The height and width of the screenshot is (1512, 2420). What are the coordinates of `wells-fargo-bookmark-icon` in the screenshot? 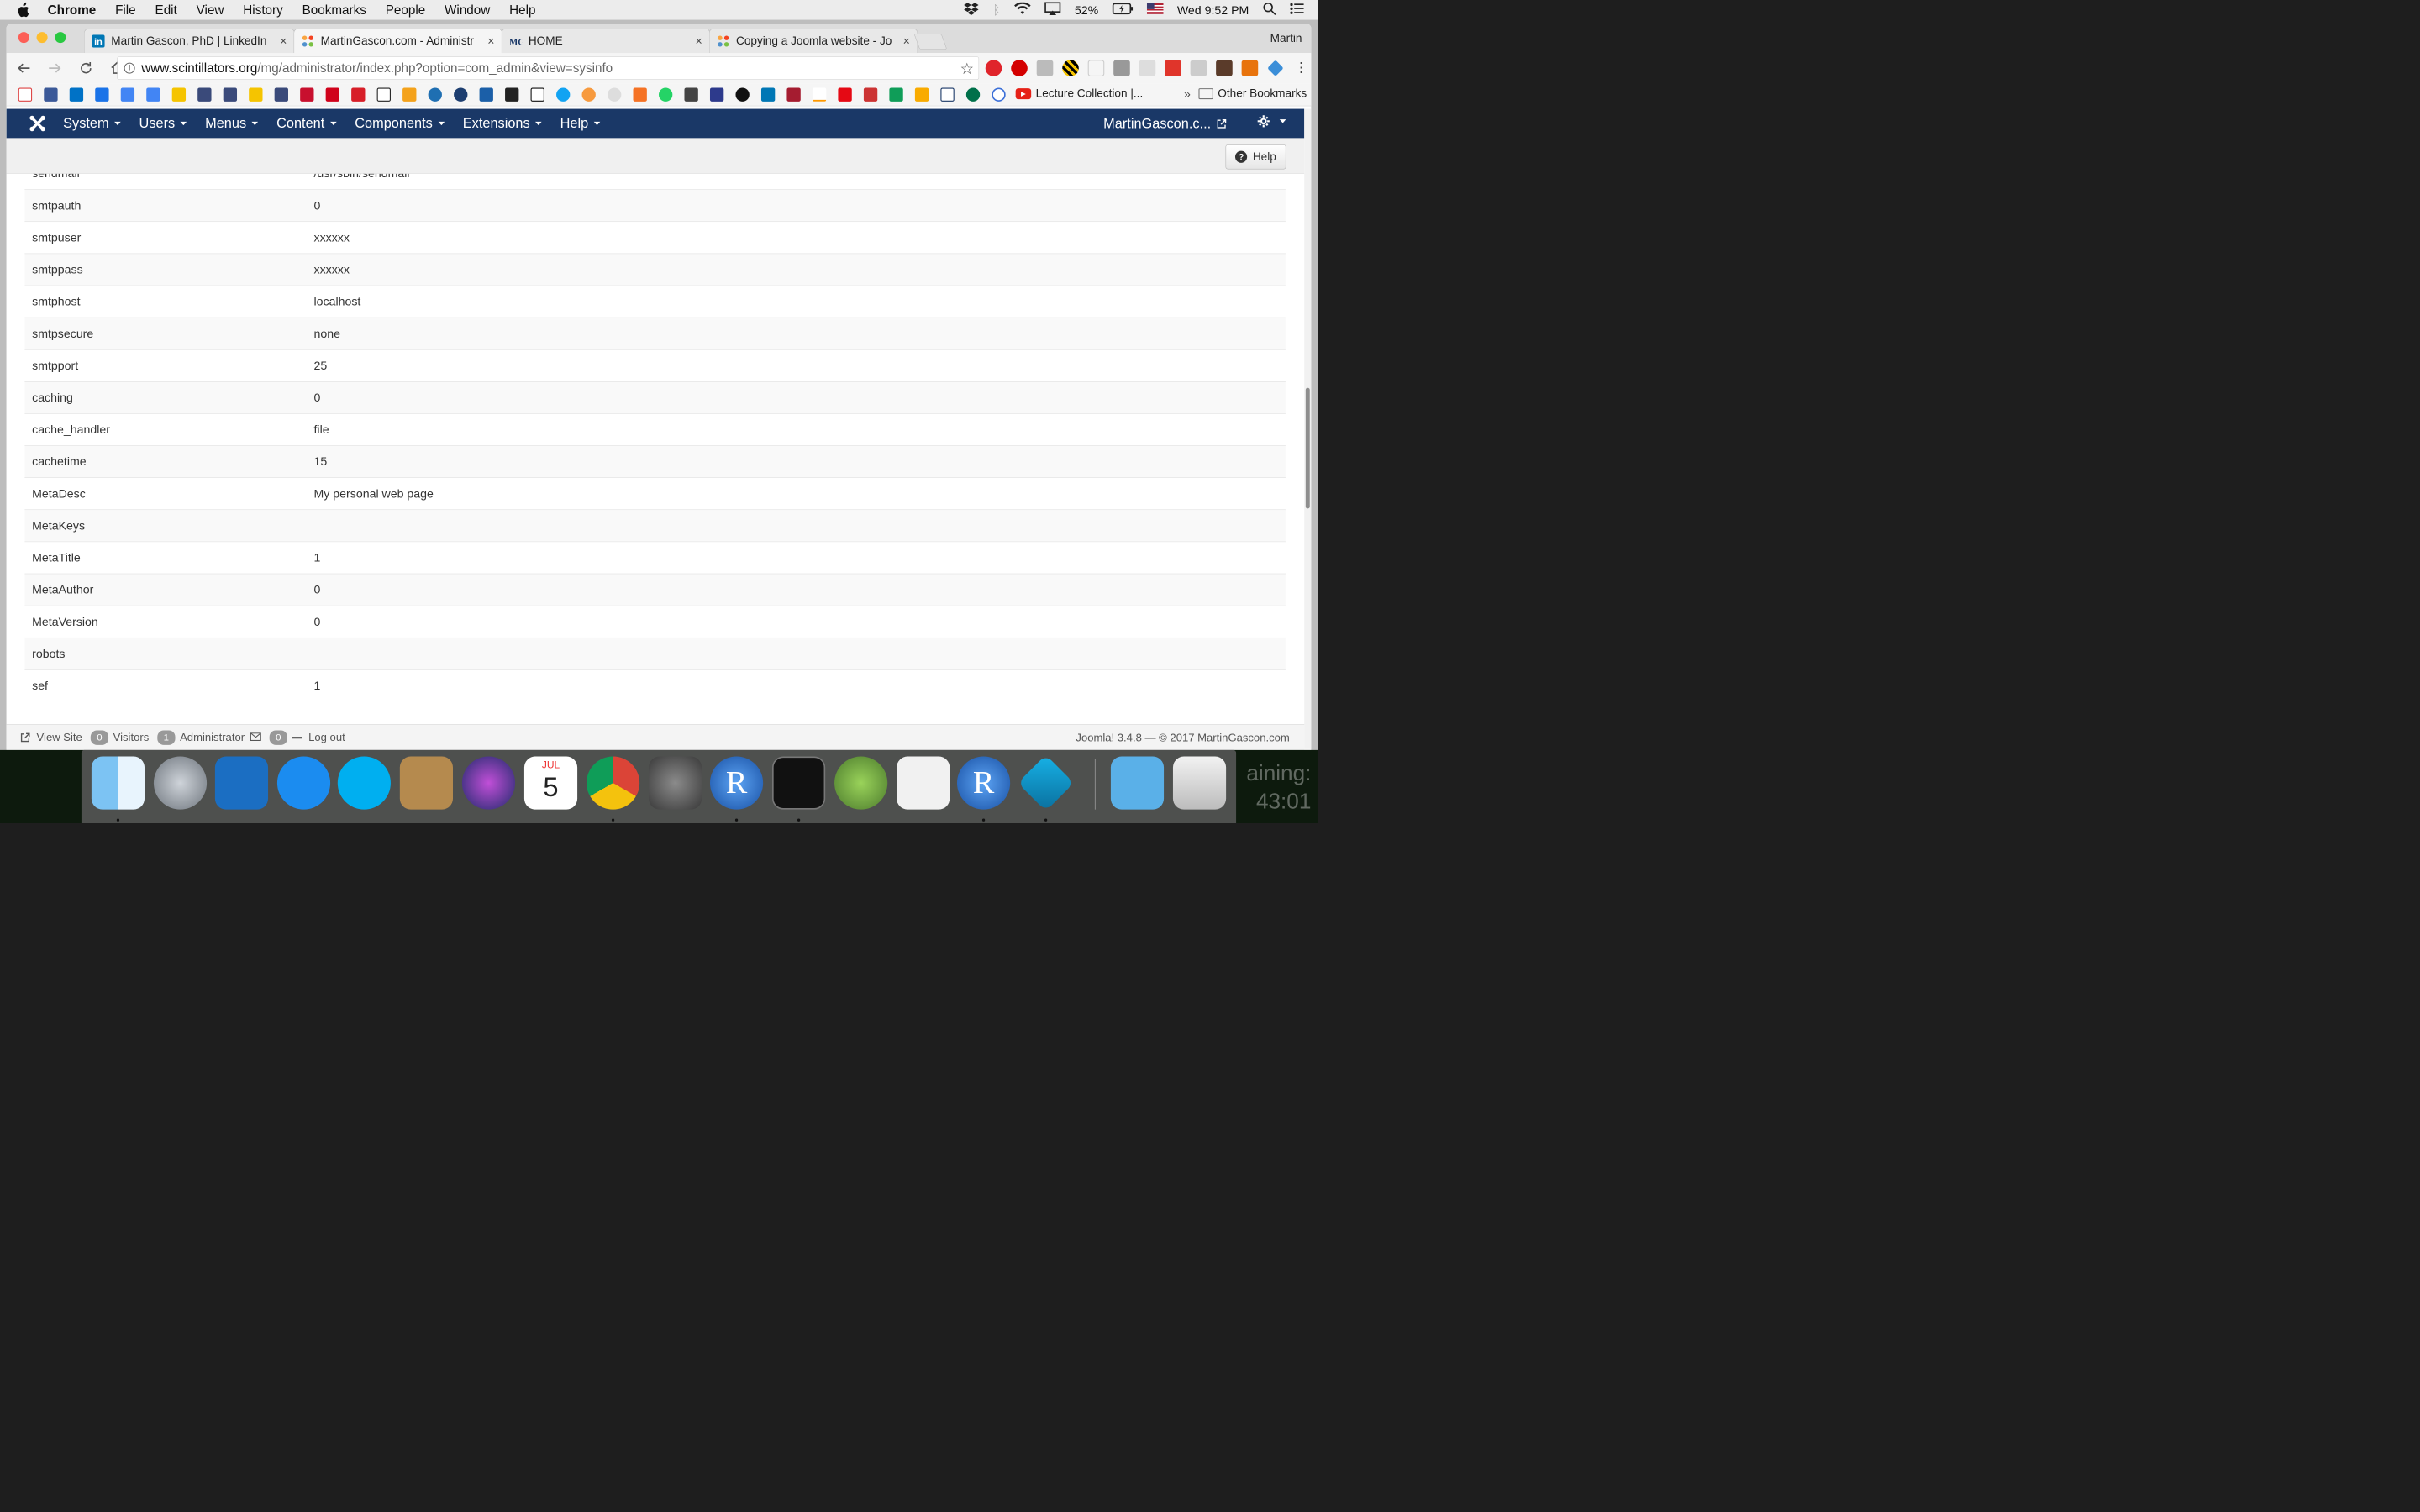 It's located at (359, 94).